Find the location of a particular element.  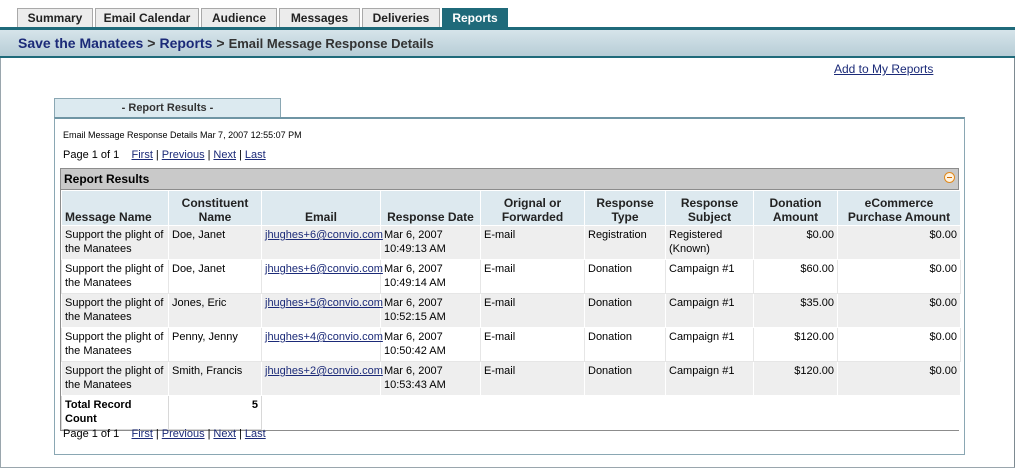

response-date-cell: Mar 6, 2007 10:49:14 AM is located at coordinates (430, 276).